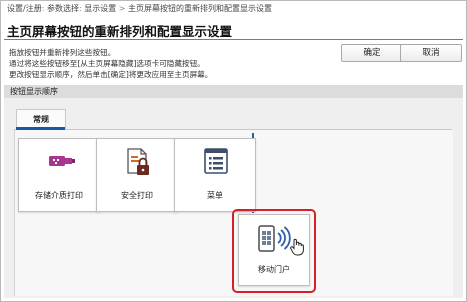 The height and width of the screenshot is (302, 467). Describe the element at coordinates (215, 161) in the screenshot. I see `menu-icon` at that location.